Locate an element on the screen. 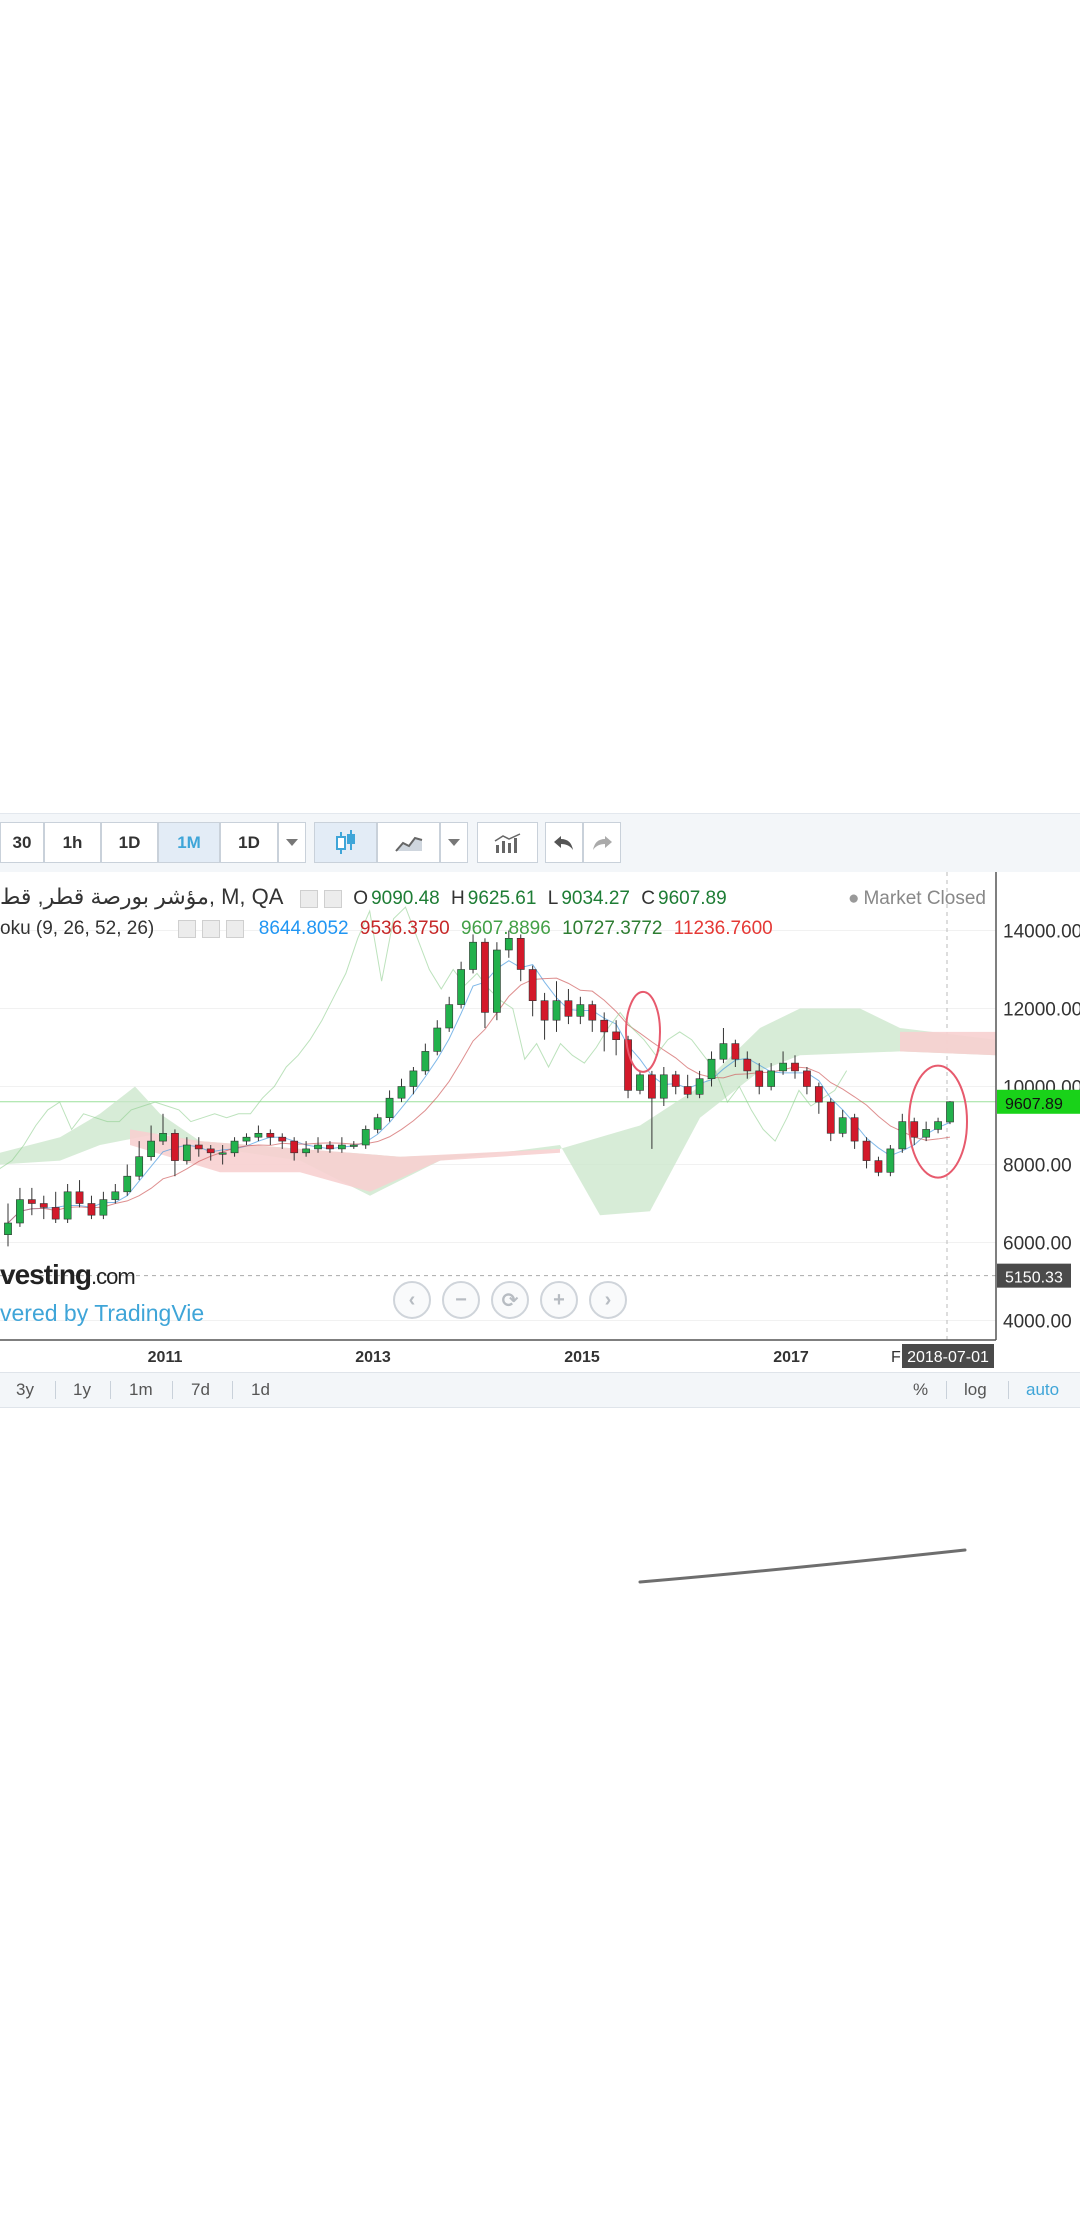  style-dropdown-button is located at coordinates (454, 842).